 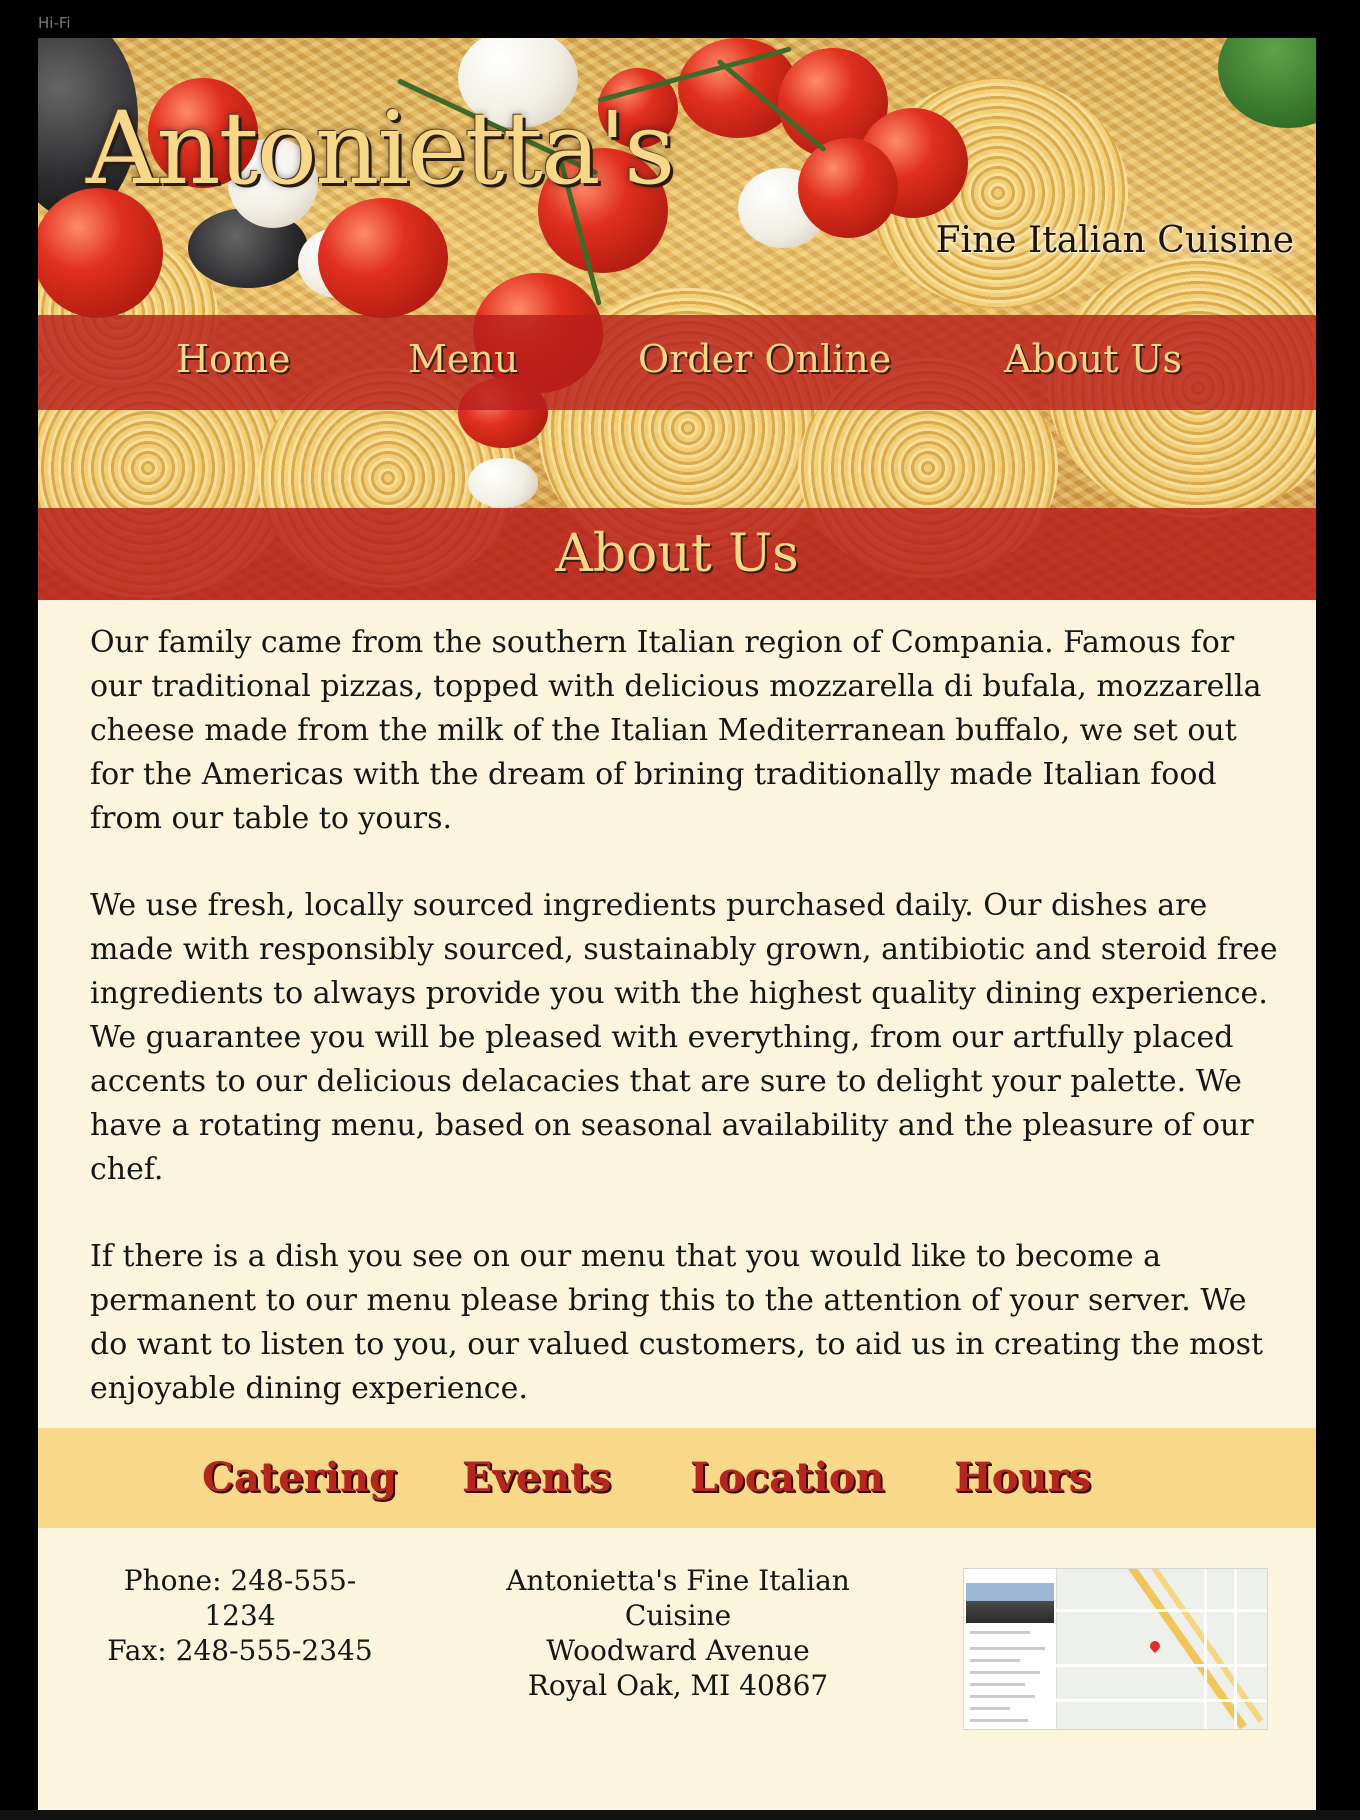 I want to click on frame-label: Hi-Fi, so click(x=54, y=23).